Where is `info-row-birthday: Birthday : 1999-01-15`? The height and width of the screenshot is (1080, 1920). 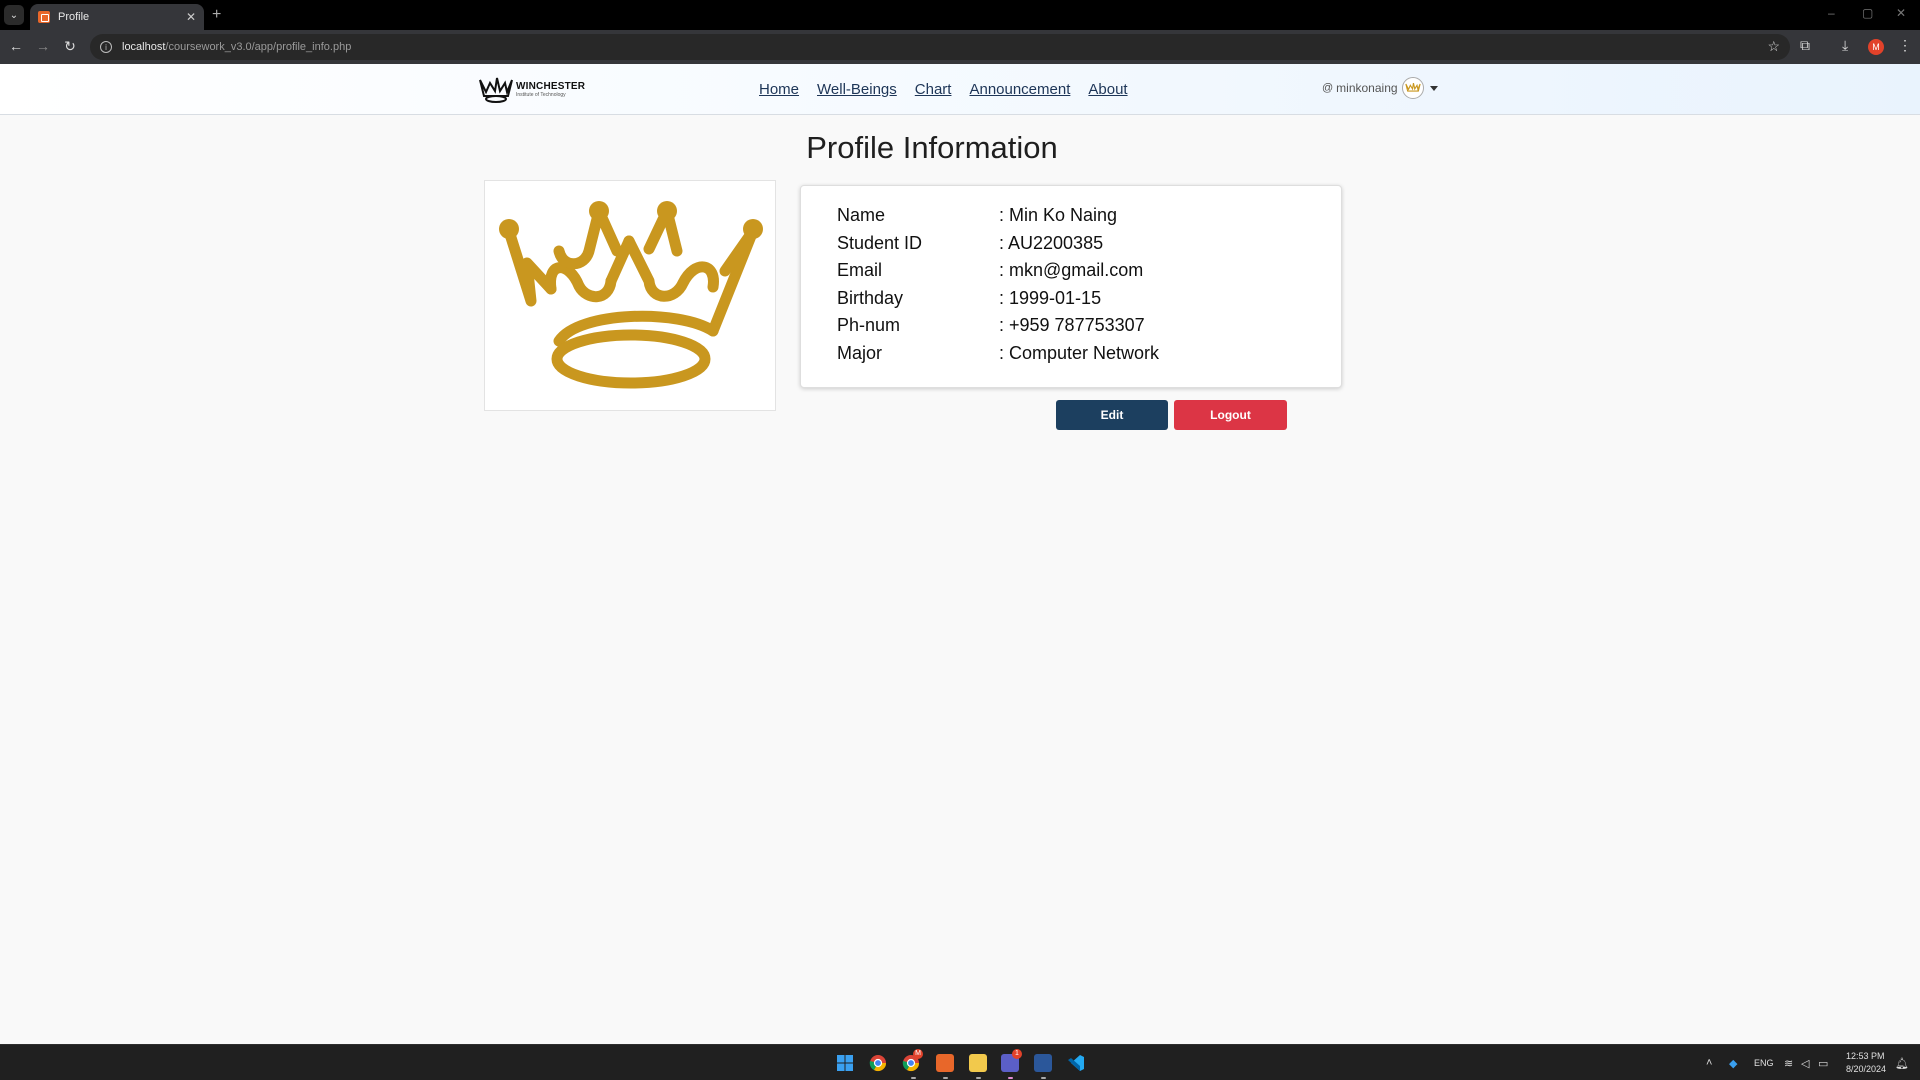 info-row-birthday: Birthday : 1999-01-15 is located at coordinates (1089, 302).